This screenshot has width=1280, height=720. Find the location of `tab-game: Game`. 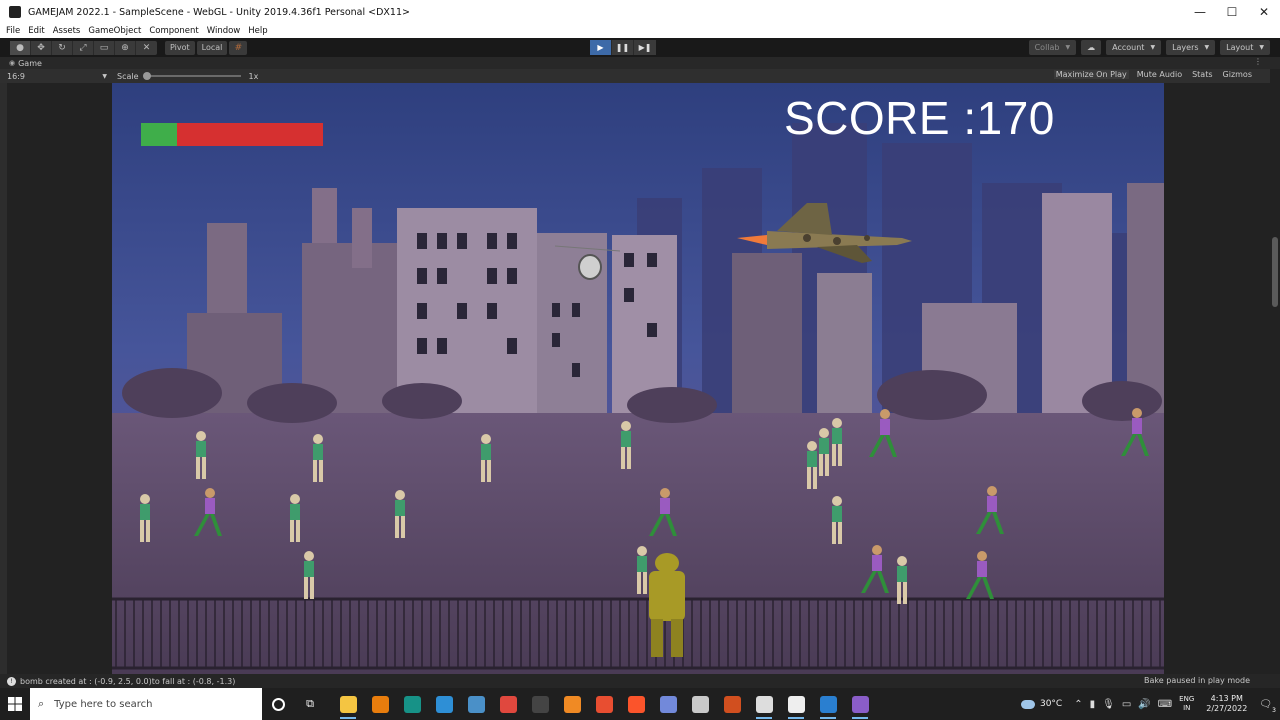

tab-game: Game is located at coordinates (30, 63).